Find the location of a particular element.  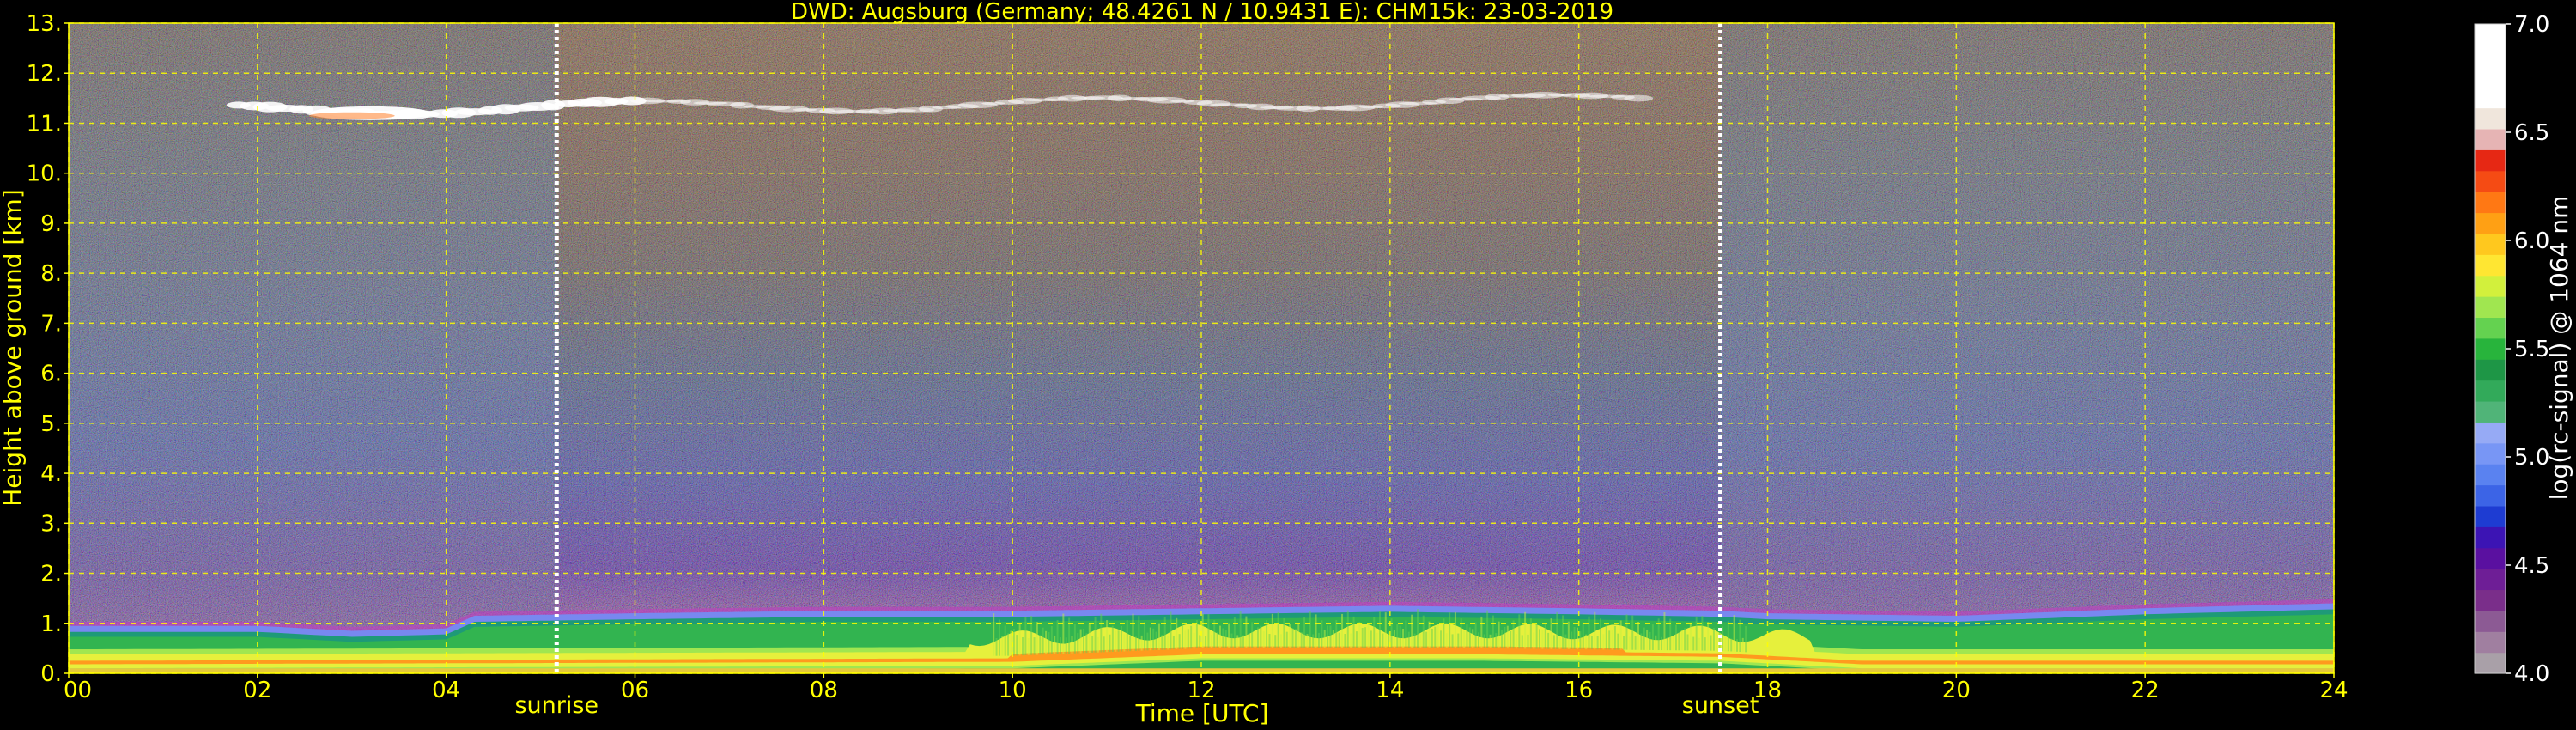

colorbar-tick-label: 4.0 is located at coordinates (2531, 674).